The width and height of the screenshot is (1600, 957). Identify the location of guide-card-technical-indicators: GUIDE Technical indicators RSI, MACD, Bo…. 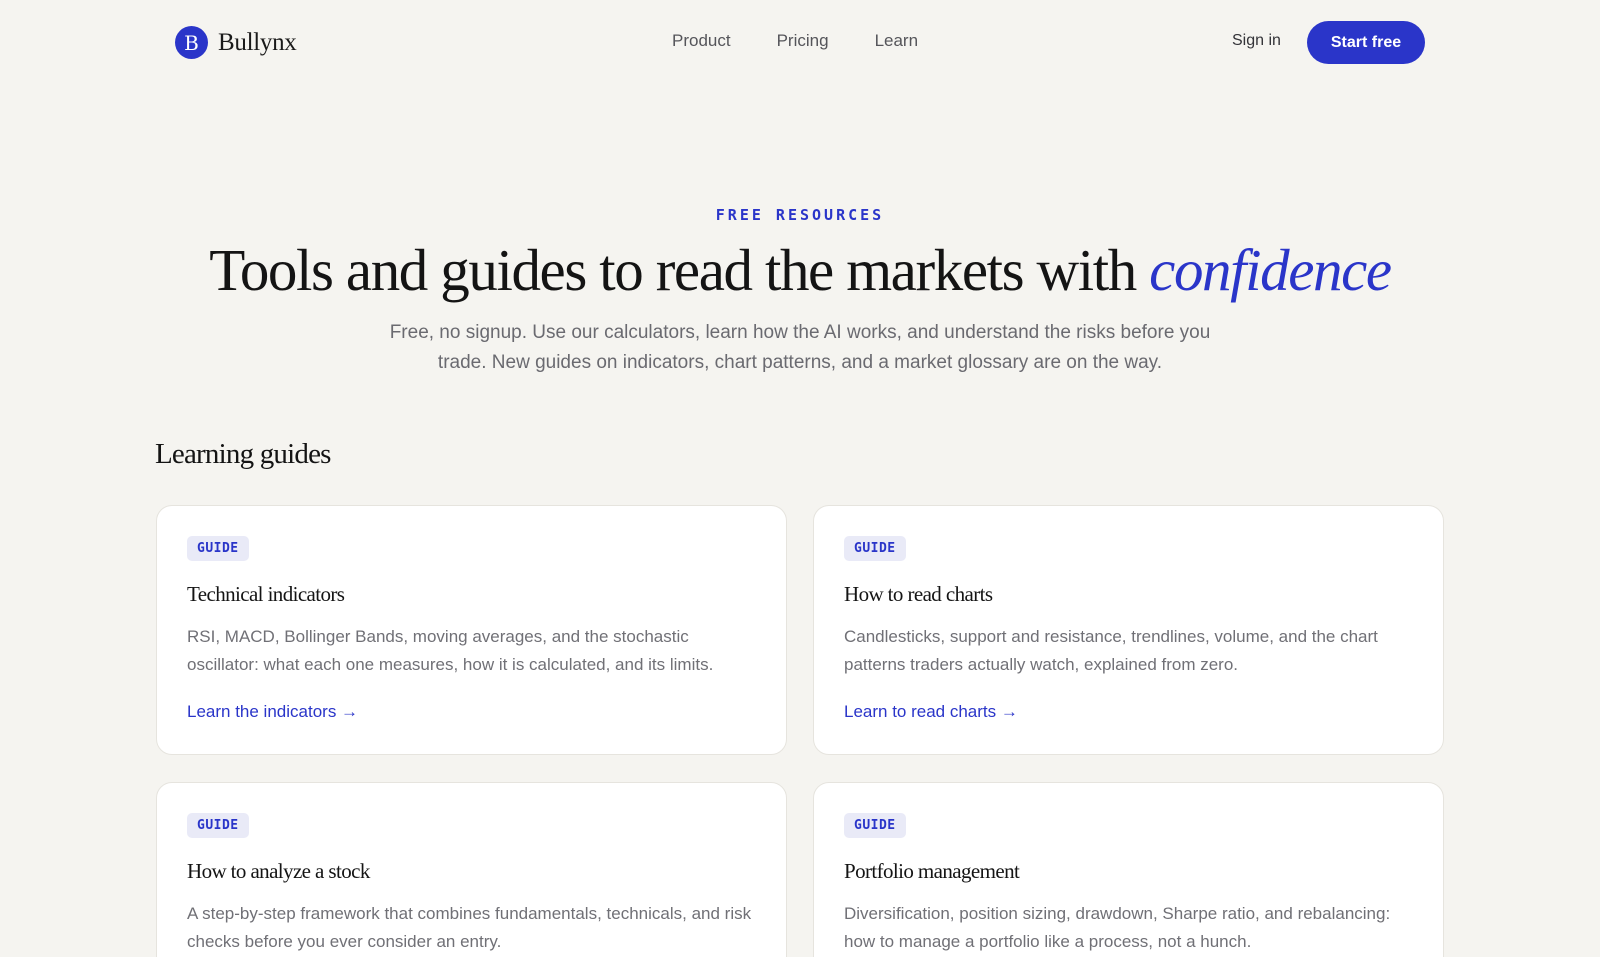
(471, 630).